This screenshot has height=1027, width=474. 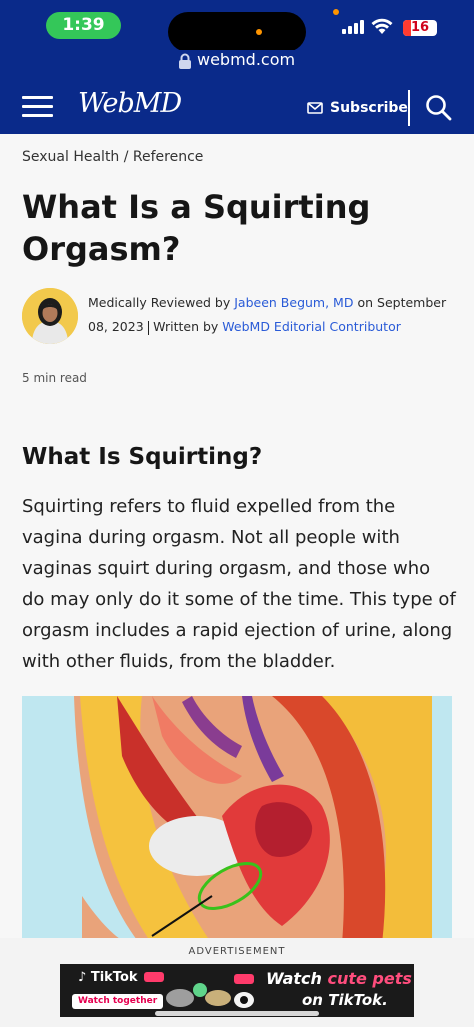 What do you see at coordinates (259, 32) in the screenshot?
I see `privacy-indicator` at bounding box center [259, 32].